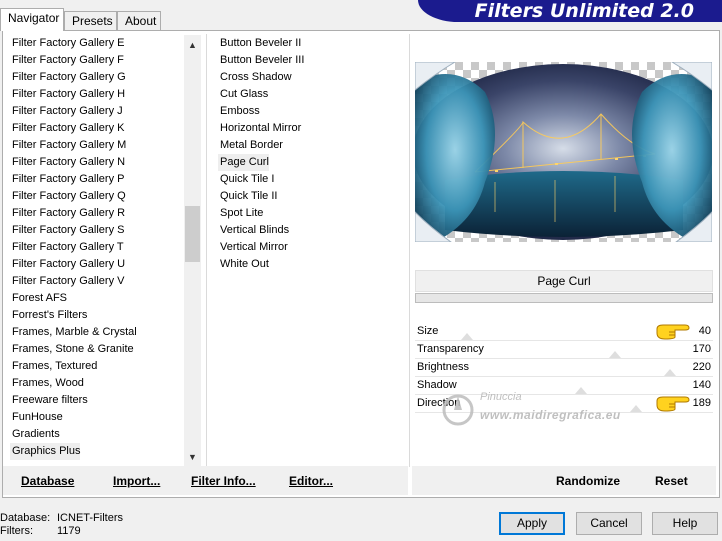 Image resolution: width=722 pixels, height=541 pixels. I want to click on category-list-item: Frames, Textured, so click(53, 366).